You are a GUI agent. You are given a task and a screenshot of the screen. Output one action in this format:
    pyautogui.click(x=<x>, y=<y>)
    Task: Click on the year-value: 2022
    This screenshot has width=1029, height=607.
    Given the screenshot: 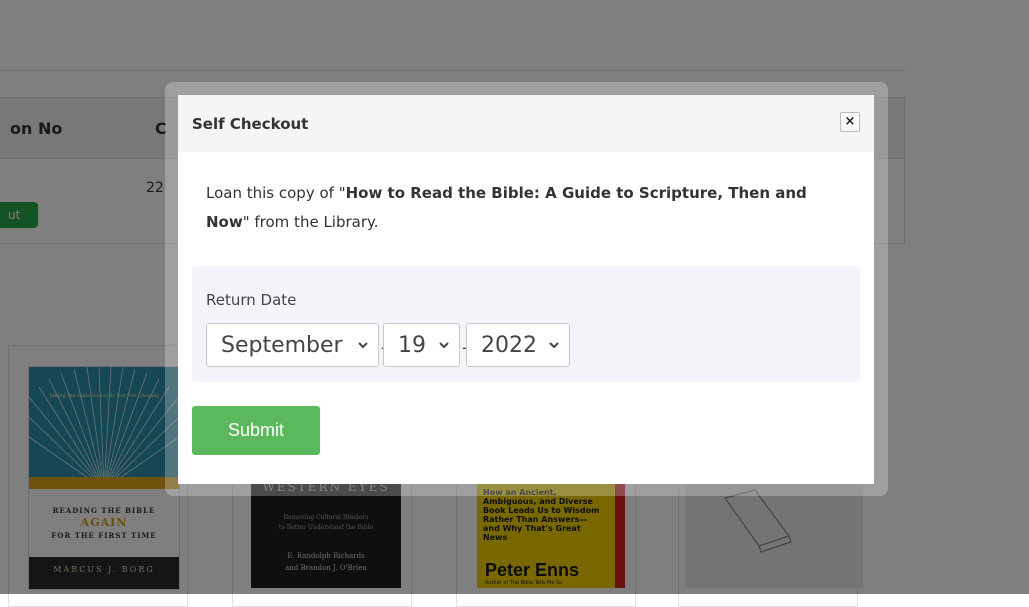 What is the action you would take?
    pyautogui.click(x=509, y=345)
    